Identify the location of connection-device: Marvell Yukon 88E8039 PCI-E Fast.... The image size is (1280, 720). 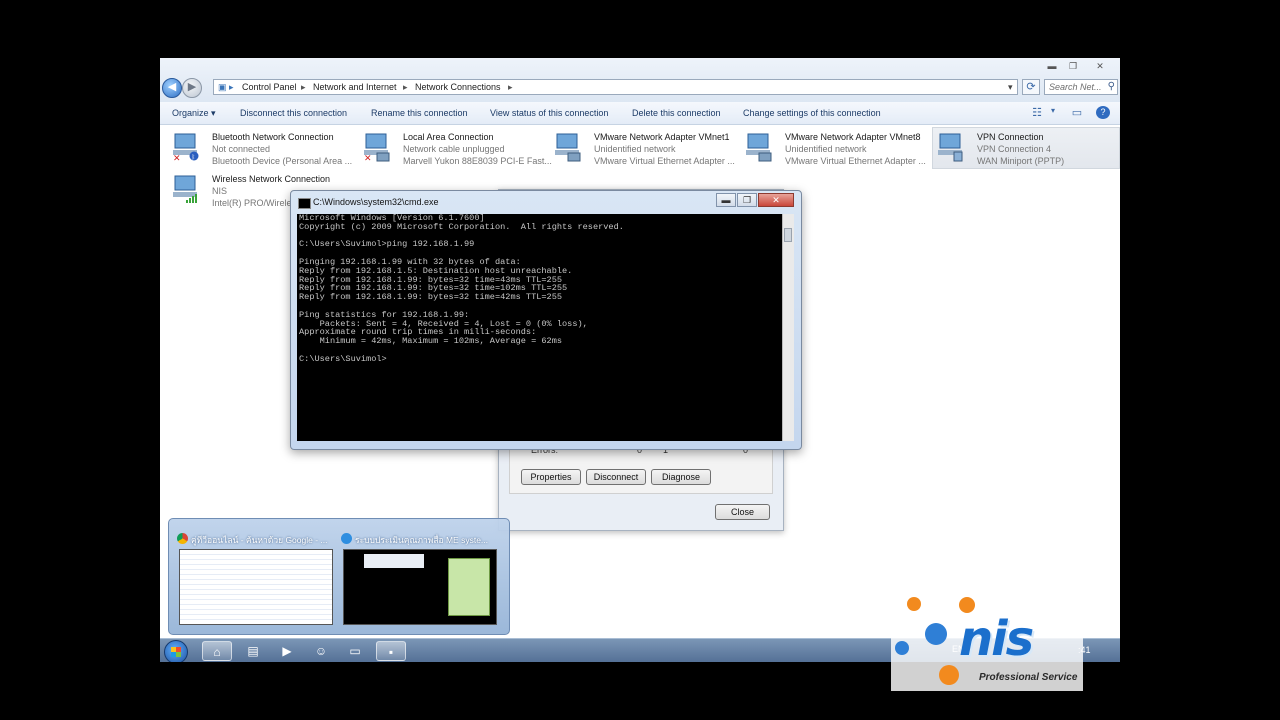
(477, 161).